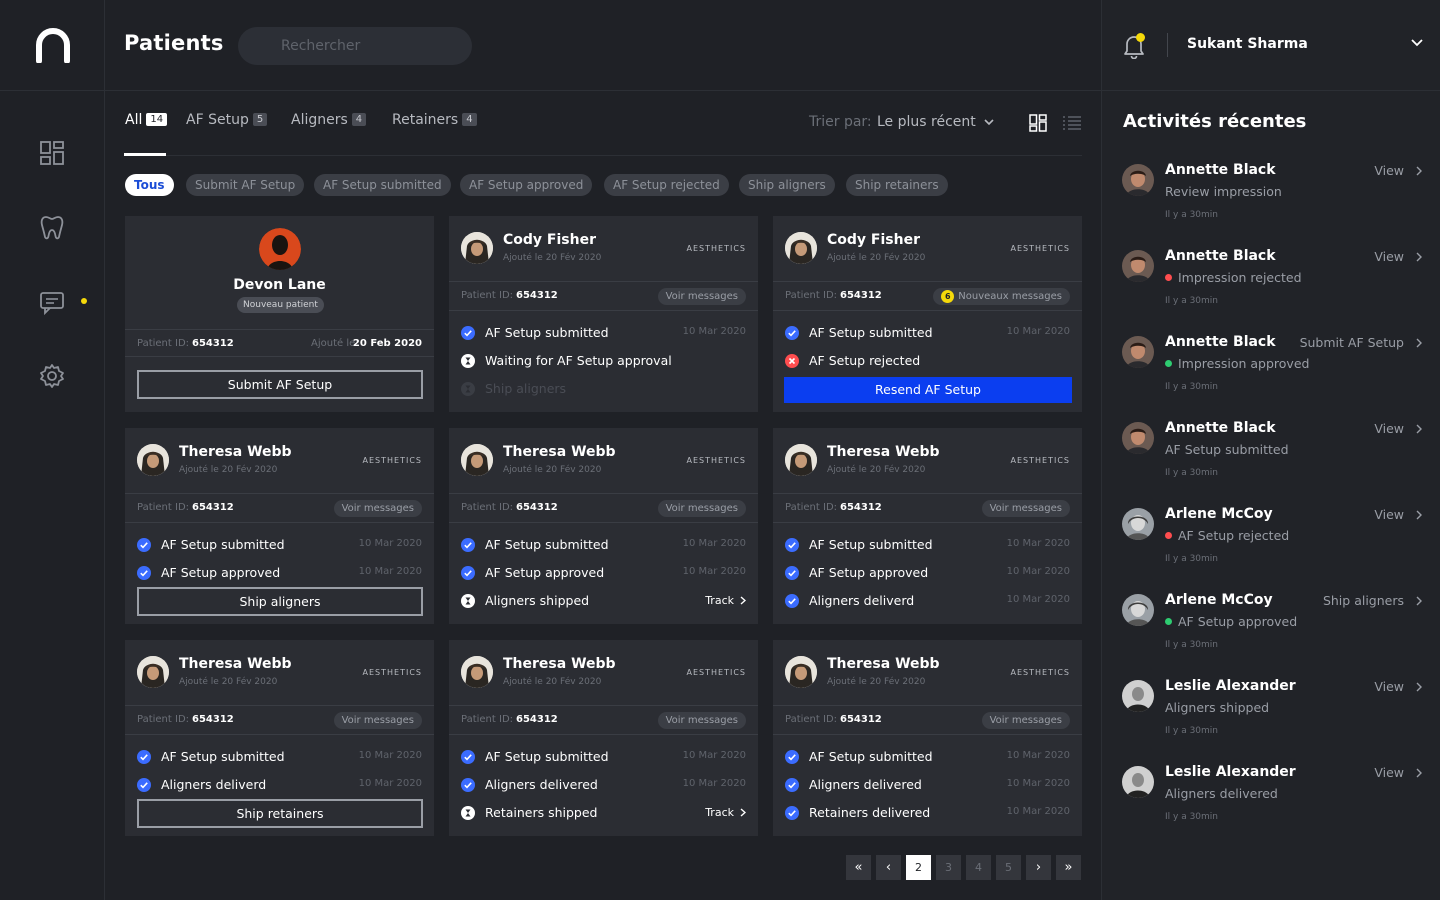  What do you see at coordinates (578, 360) in the screenshot?
I see `status-label: Waiting for AF Setup approval` at bounding box center [578, 360].